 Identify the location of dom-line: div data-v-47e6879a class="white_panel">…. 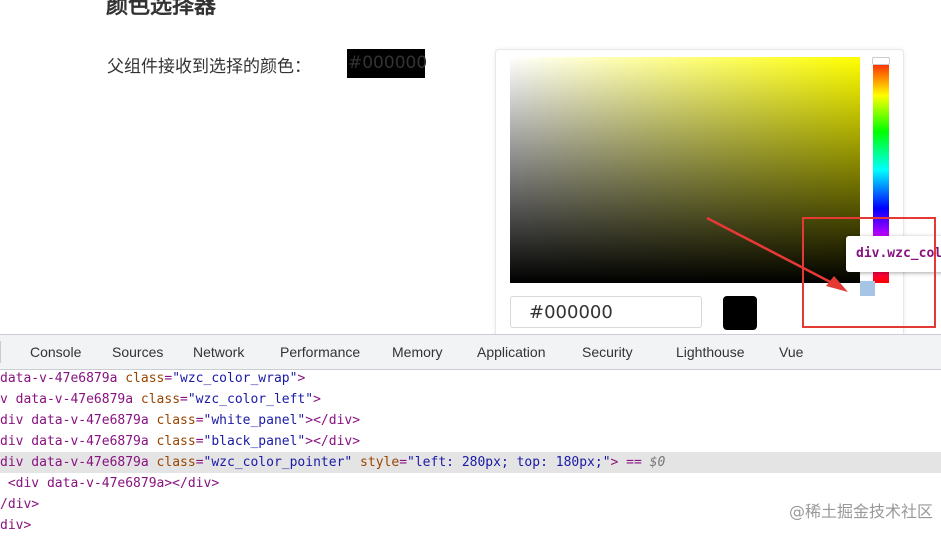
(470, 420).